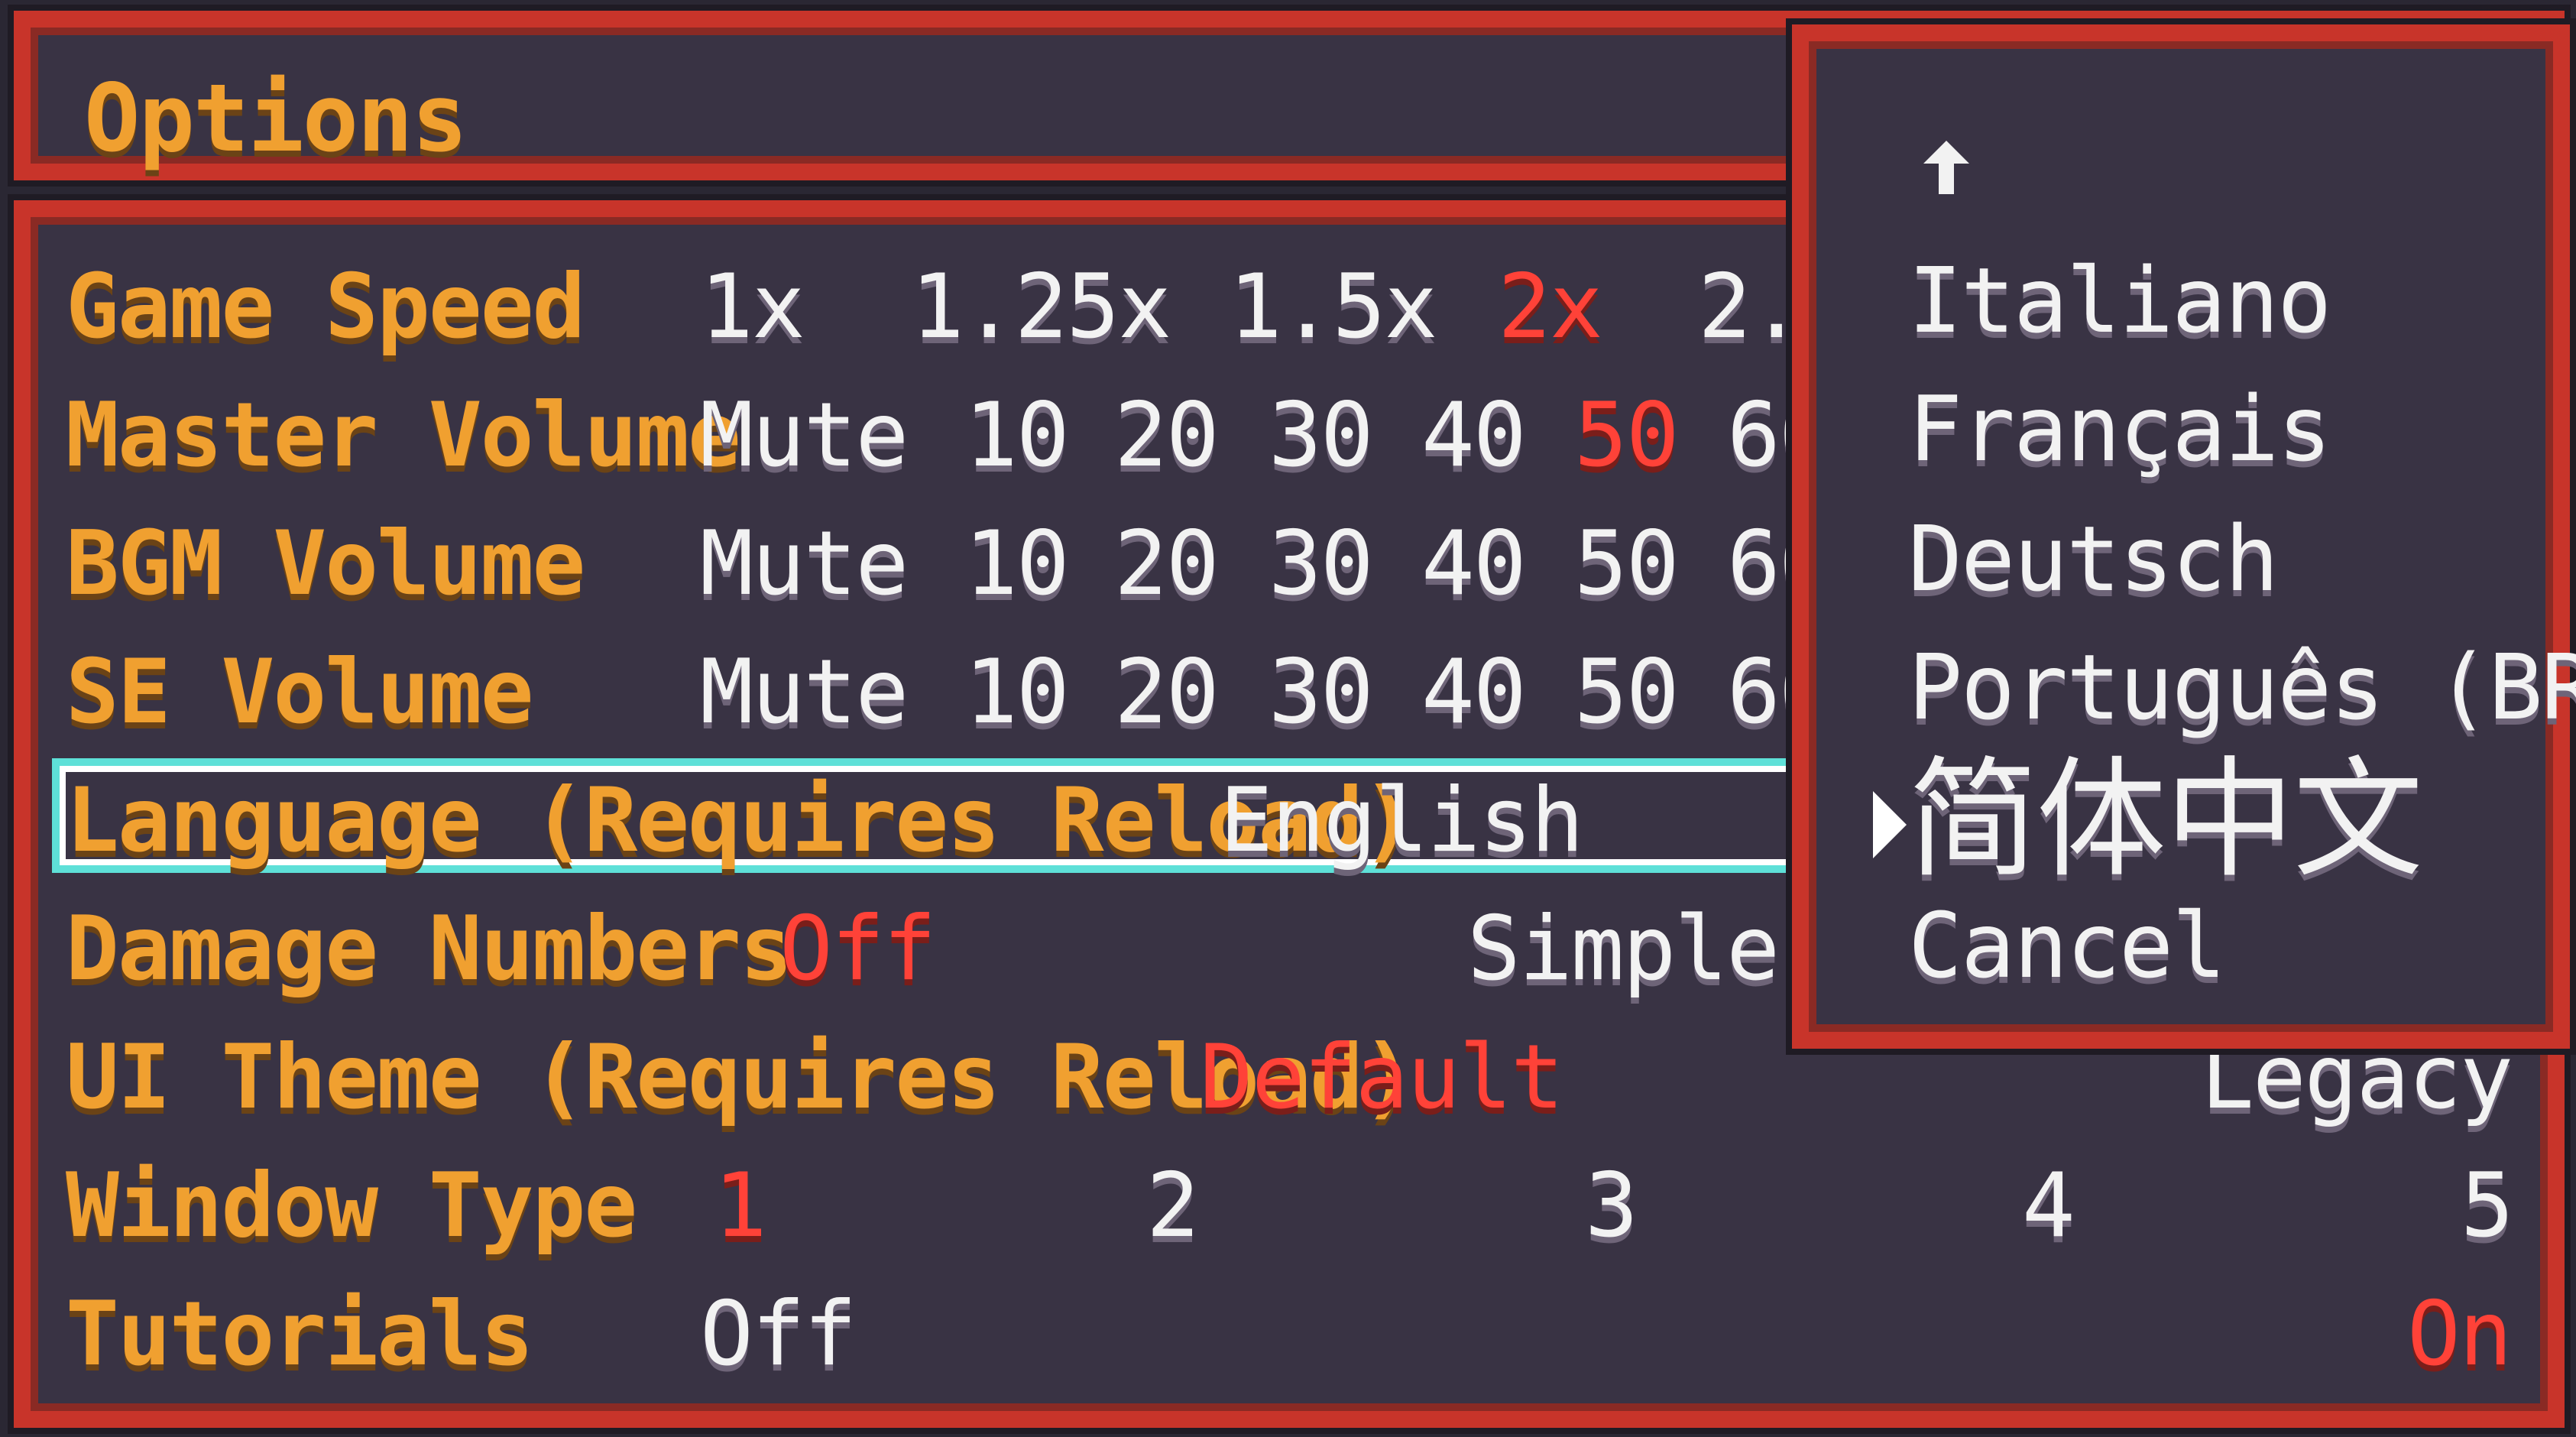  I want to click on tutorials-option: Off, so click(779, 1334).